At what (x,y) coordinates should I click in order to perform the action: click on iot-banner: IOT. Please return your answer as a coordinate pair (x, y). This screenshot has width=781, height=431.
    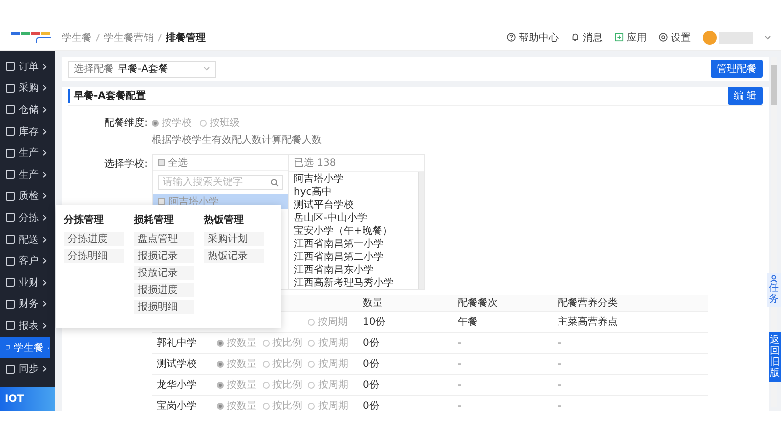
    Looking at the image, I should click on (27, 399).